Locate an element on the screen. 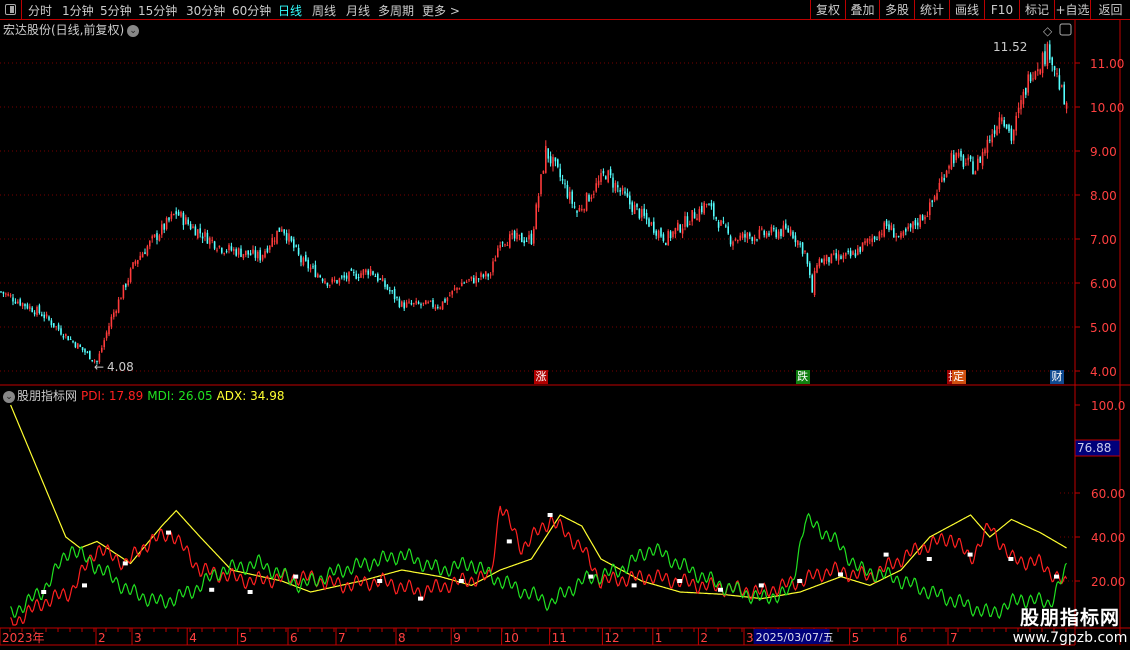  indicator-tick-label: 60.00 is located at coordinates (1108, 494).